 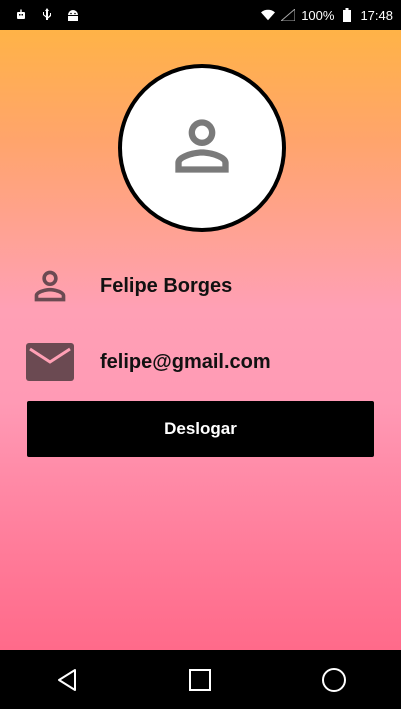 I want to click on clock: 17:48, so click(x=376, y=15).